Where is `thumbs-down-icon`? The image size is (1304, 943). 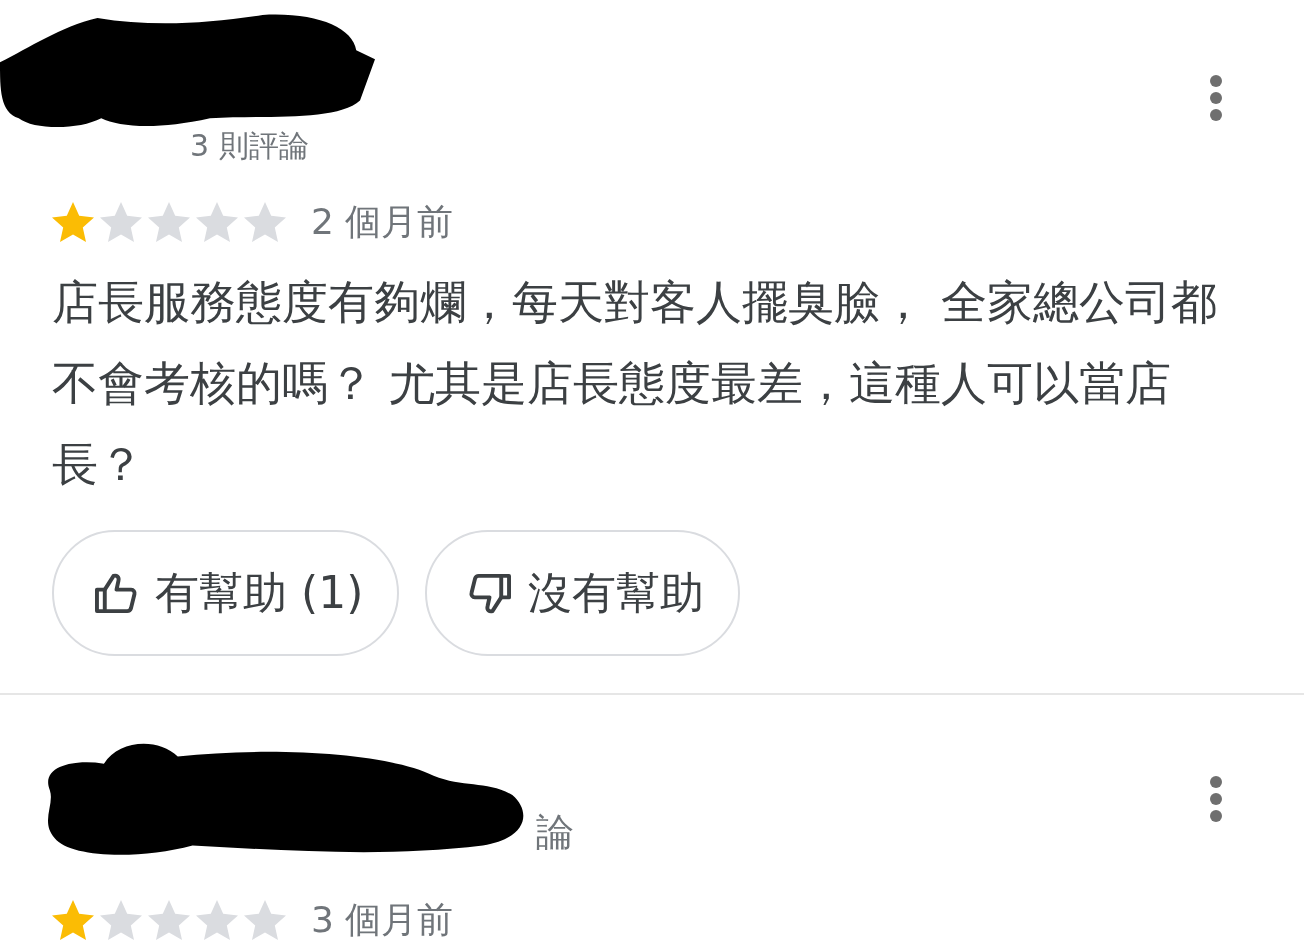 thumbs-down-icon is located at coordinates (490, 593).